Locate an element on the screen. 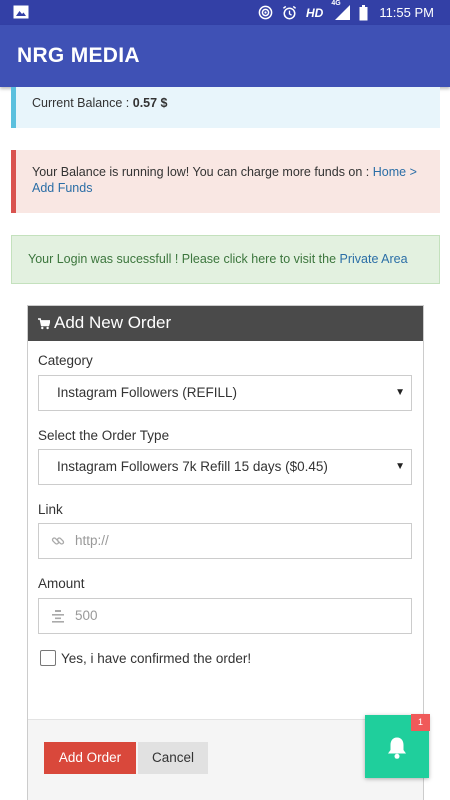  battery-icon is located at coordinates (363, 12).